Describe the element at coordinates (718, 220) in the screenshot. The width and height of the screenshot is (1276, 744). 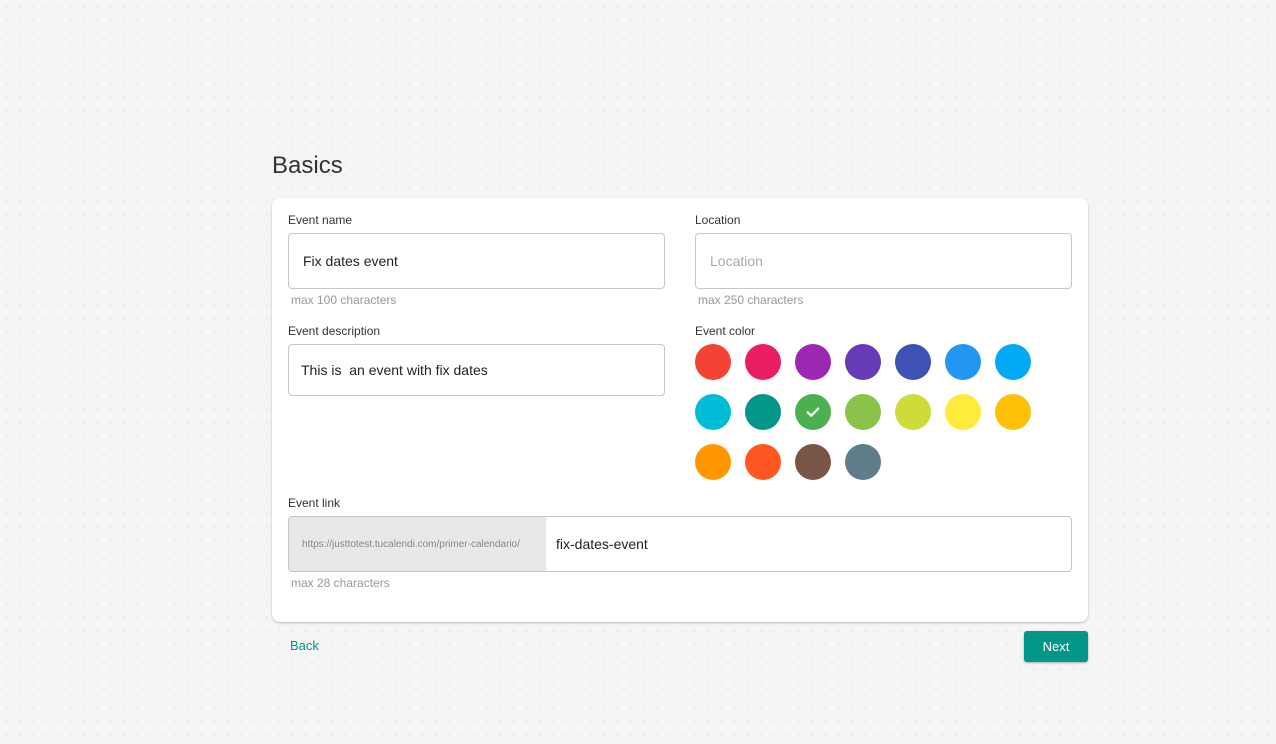
I see `location-label: Location` at that location.